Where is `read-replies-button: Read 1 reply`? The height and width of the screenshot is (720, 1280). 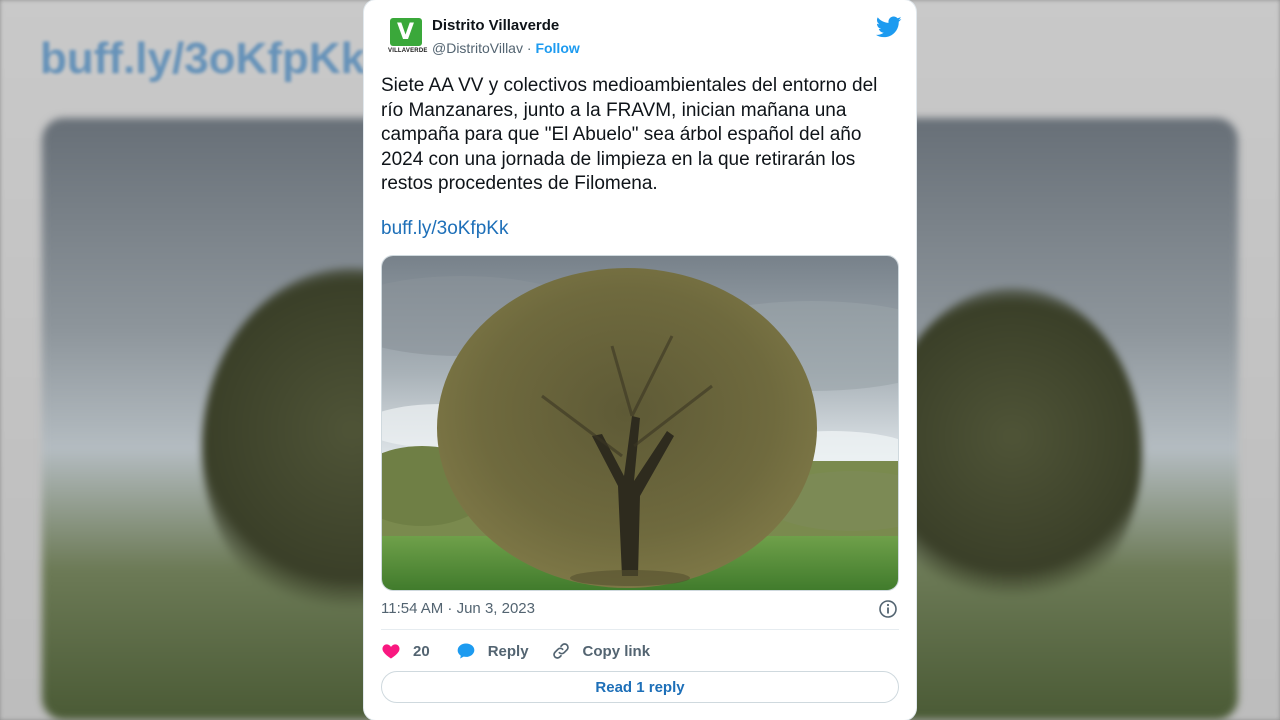
read-replies-button: Read 1 reply is located at coordinates (640, 687).